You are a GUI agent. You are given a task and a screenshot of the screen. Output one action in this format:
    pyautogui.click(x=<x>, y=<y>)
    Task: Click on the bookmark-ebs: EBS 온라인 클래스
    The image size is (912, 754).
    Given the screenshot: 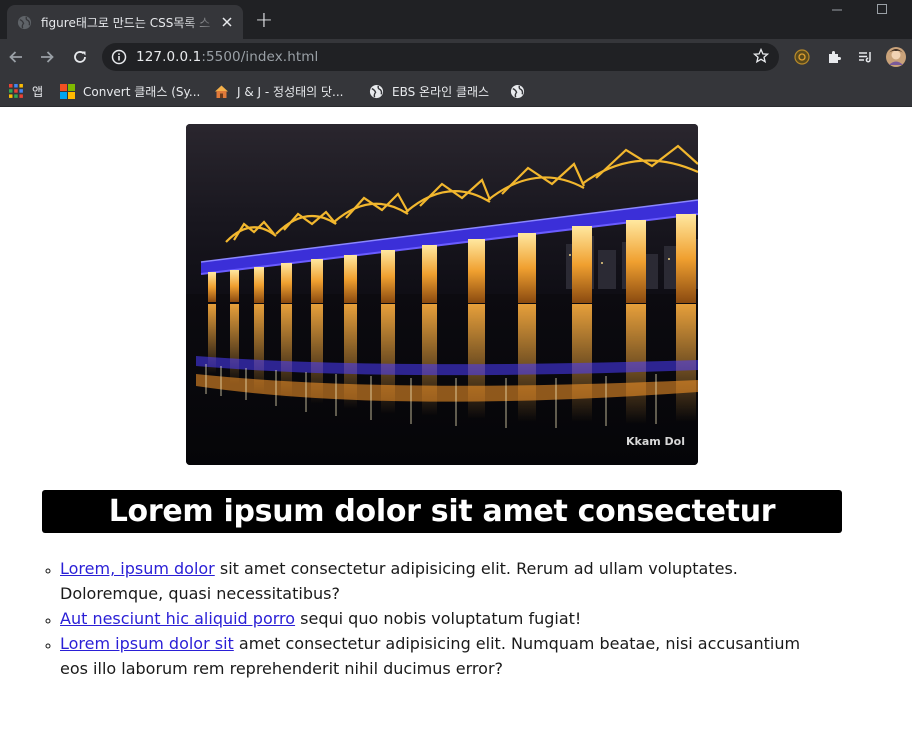 What is the action you would take?
    pyautogui.click(x=428, y=91)
    